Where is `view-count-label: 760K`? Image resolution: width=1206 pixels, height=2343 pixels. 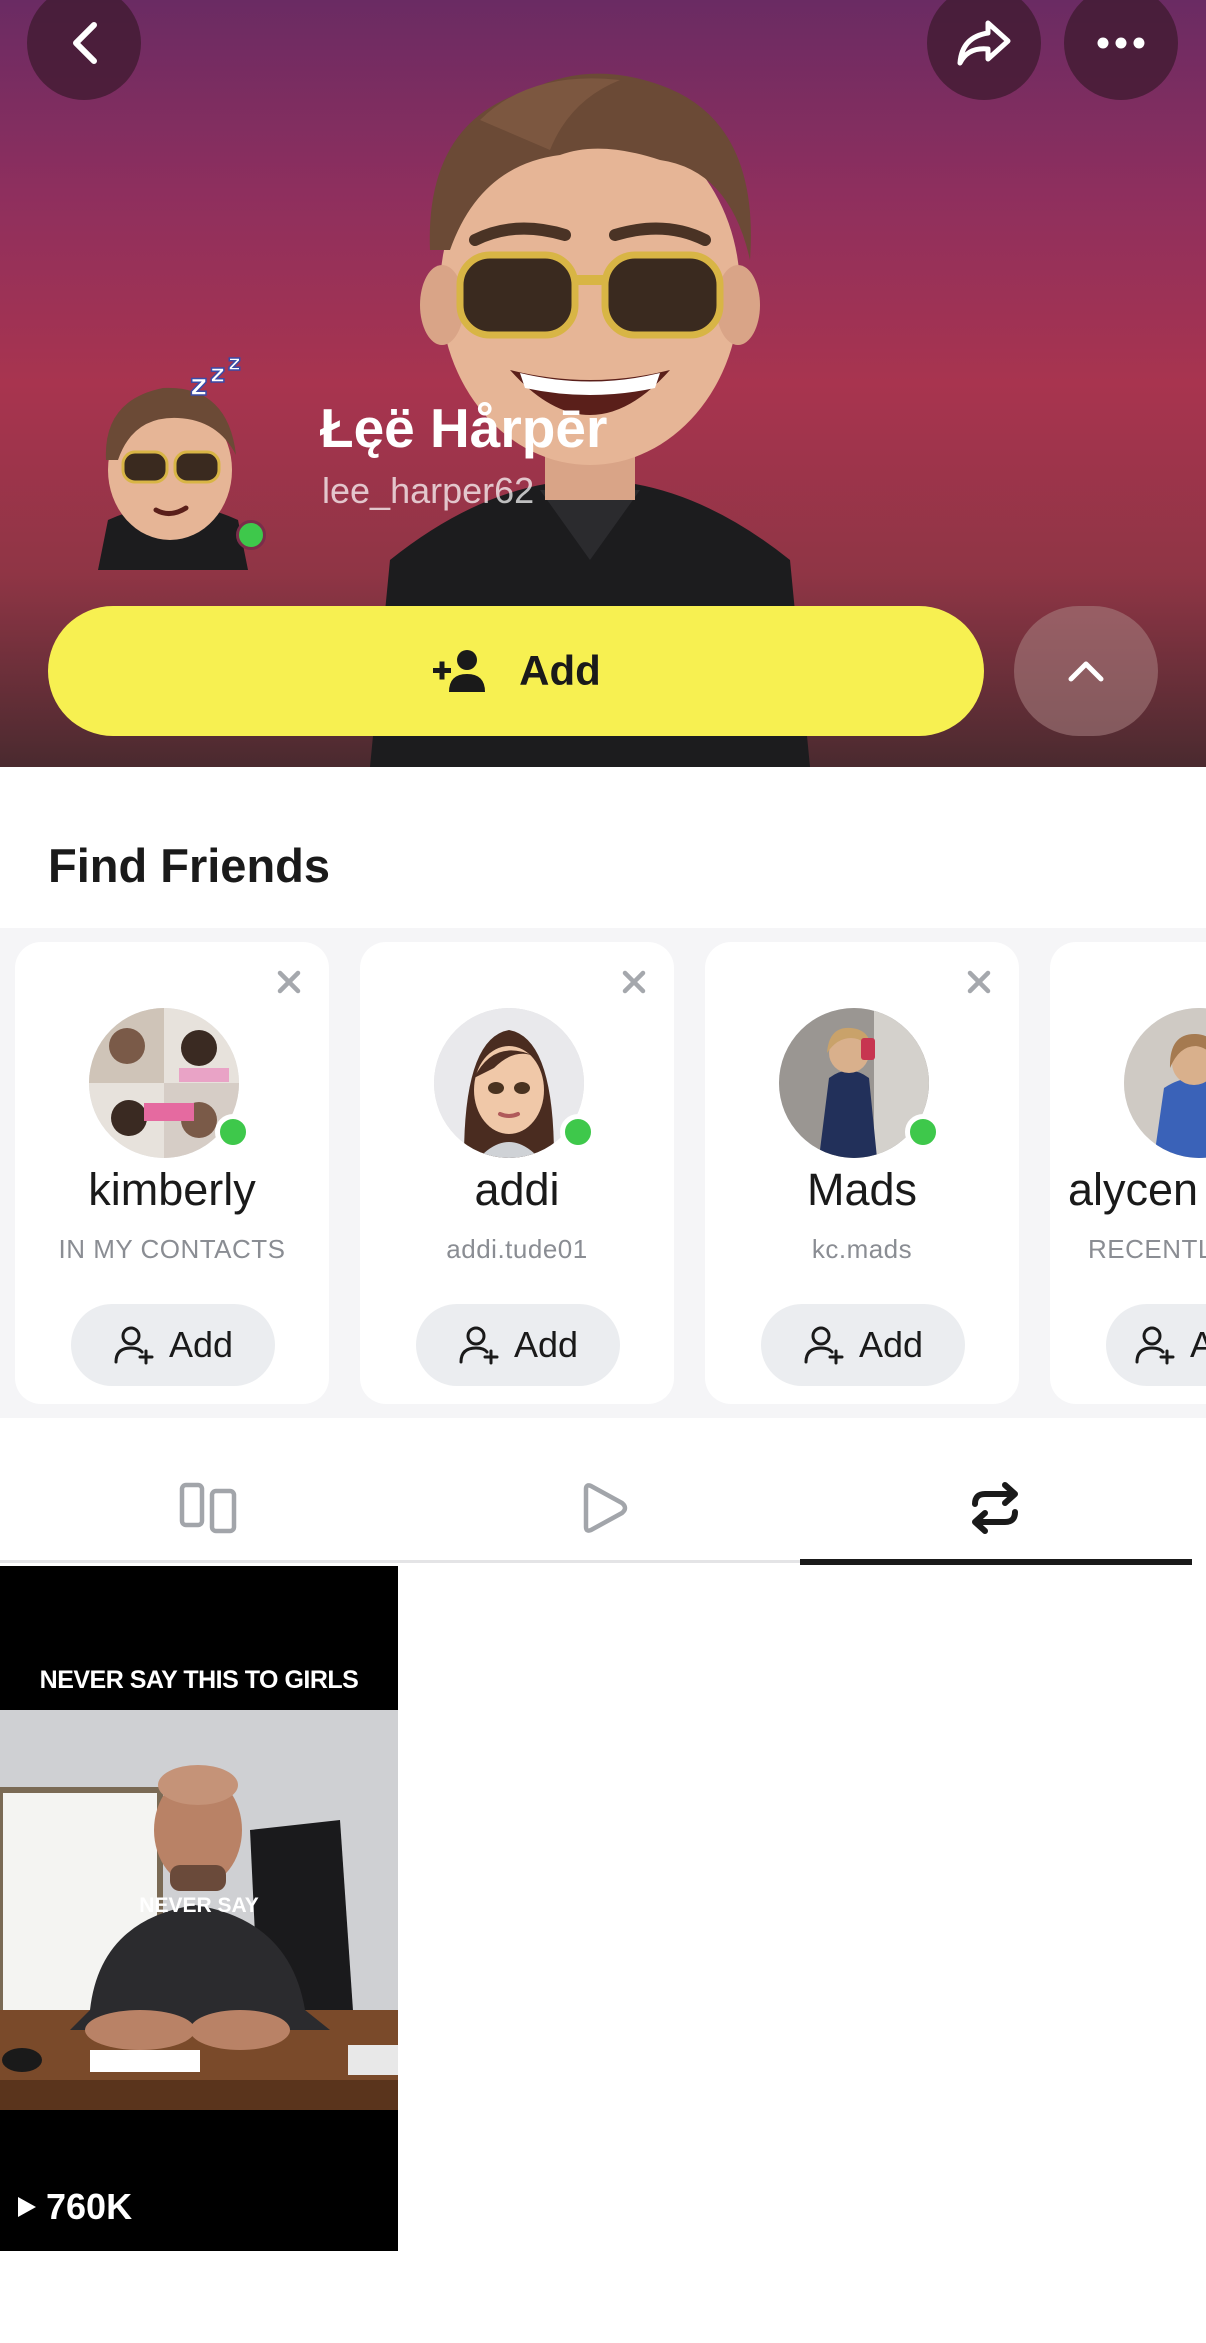
view-count-label: 760K is located at coordinates (89, 2206).